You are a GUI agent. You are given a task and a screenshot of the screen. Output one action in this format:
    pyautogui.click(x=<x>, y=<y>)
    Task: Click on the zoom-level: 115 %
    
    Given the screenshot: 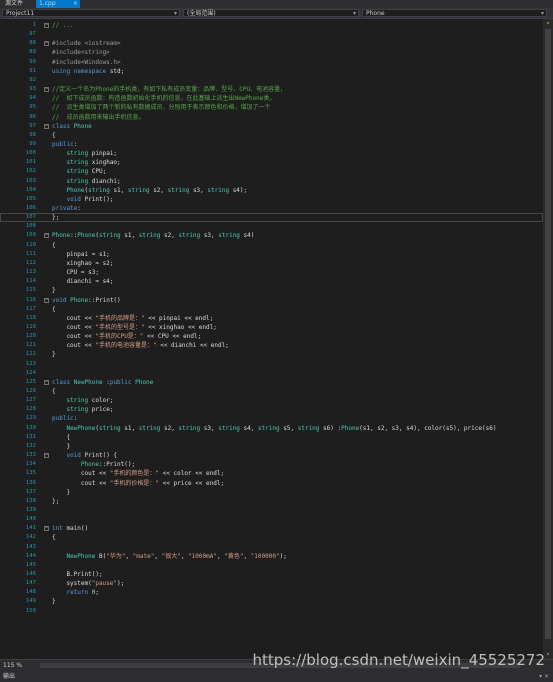 What is the action you would take?
    pyautogui.click(x=12, y=665)
    